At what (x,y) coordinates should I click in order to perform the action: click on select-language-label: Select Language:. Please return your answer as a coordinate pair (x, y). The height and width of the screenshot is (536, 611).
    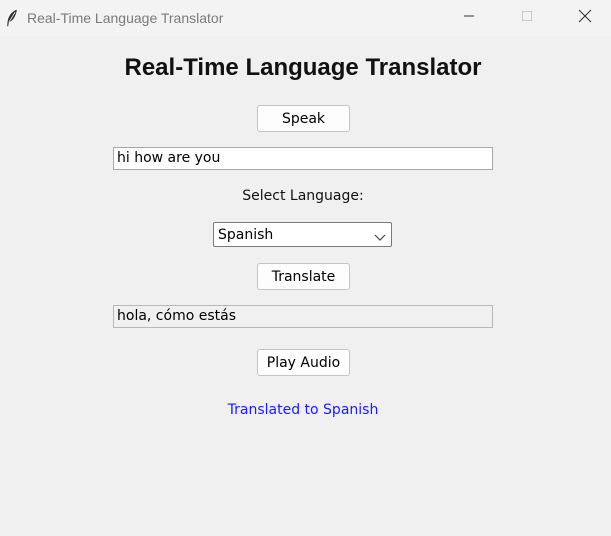
    Looking at the image, I should click on (303, 196).